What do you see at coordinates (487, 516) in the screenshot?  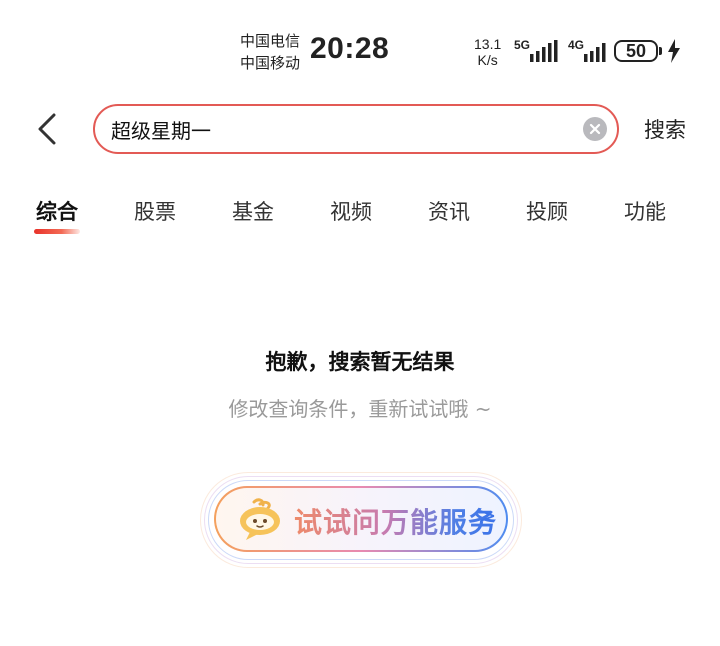 I see `chevron-right-icon: >` at bounding box center [487, 516].